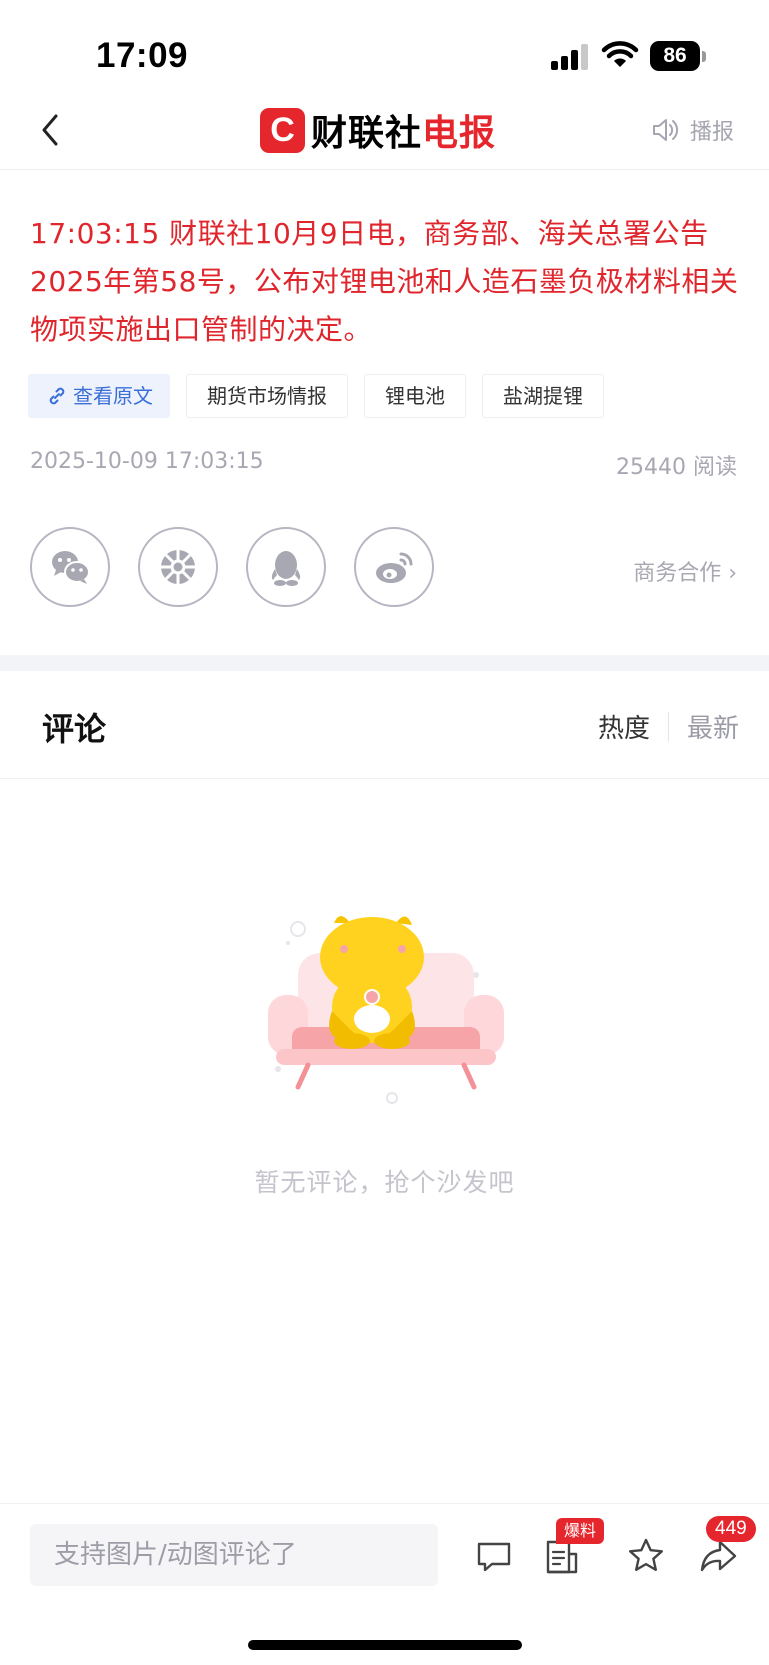 The height and width of the screenshot is (1665, 769). Describe the element at coordinates (386, 1010) in the screenshot. I see `empty-comments-illustration` at that location.